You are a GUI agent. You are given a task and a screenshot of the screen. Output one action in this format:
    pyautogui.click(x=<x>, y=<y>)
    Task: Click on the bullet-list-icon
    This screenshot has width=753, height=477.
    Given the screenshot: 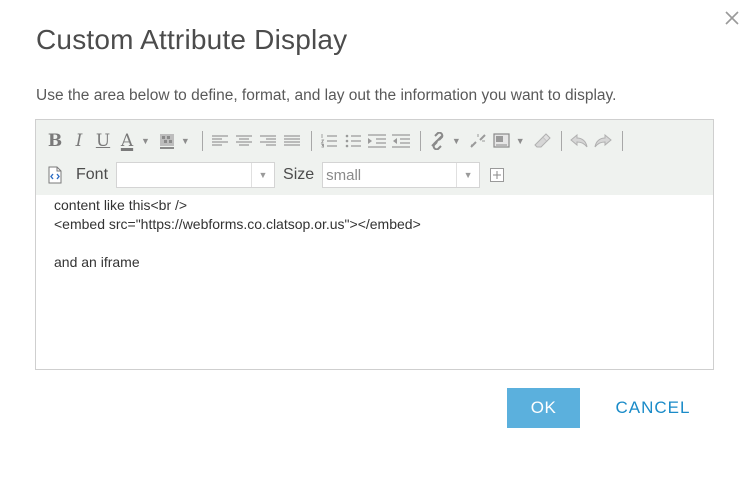 What is the action you would take?
    pyautogui.click(x=353, y=141)
    